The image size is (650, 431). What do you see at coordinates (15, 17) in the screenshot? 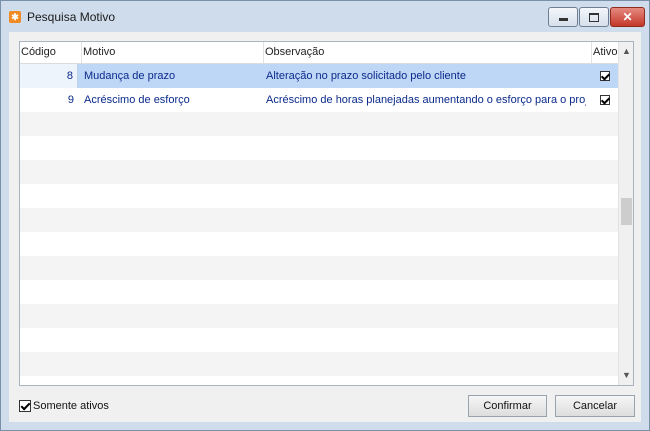
I see `app-logo-icon: ✱` at bounding box center [15, 17].